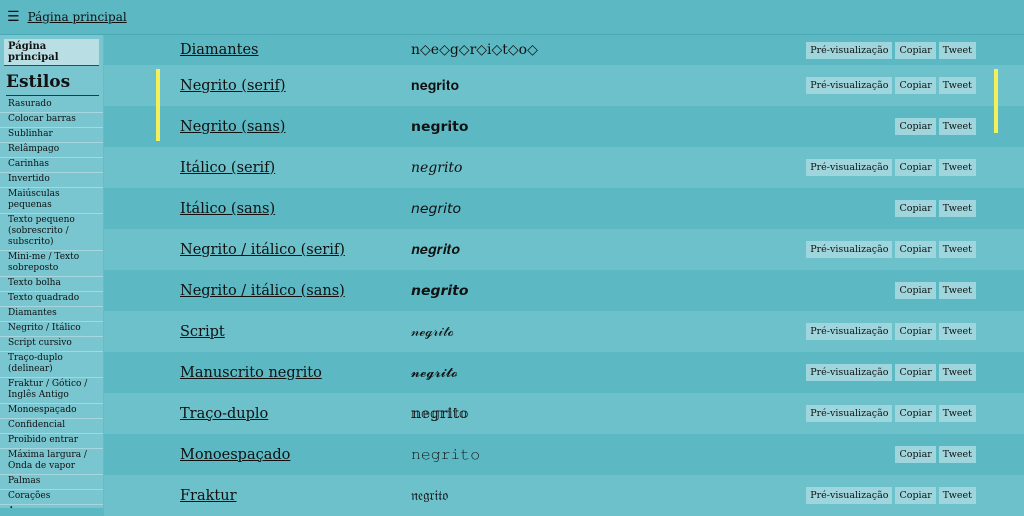  Describe the element at coordinates (51, 284) in the screenshot. I see `sidebar-item: Texto bolha` at that location.